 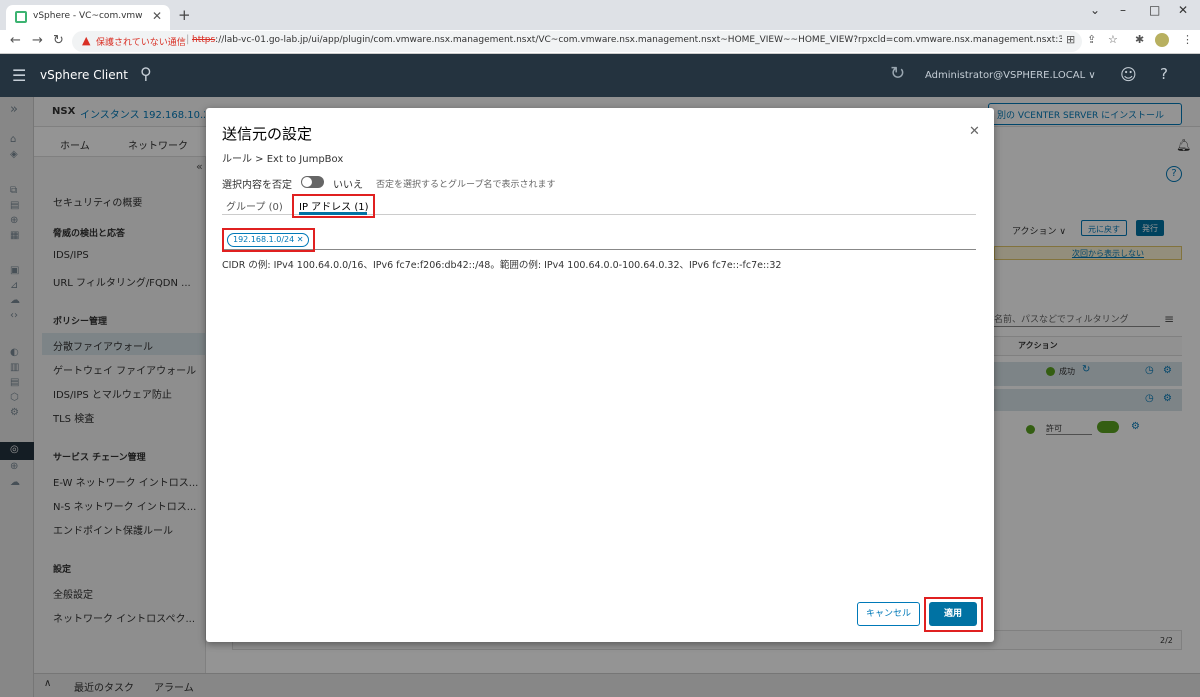 What do you see at coordinates (37, 40) in the screenshot?
I see `forward-arrow-icon: →` at bounding box center [37, 40].